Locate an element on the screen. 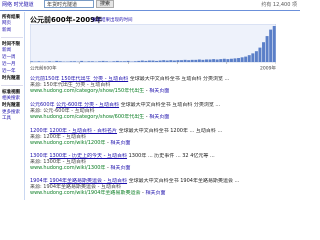 The image size is (320, 240). sidebar-item: 近一周 is located at coordinates (12, 58).